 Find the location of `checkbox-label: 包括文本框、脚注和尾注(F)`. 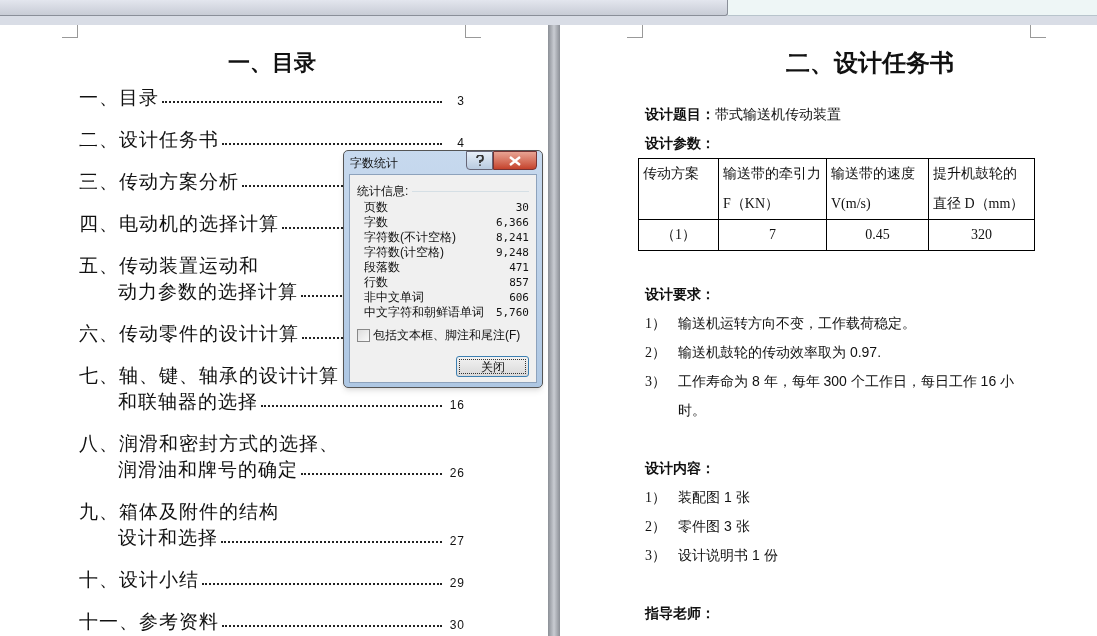

checkbox-label: 包括文本框、脚注和尾注(F) is located at coordinates (447, 335).